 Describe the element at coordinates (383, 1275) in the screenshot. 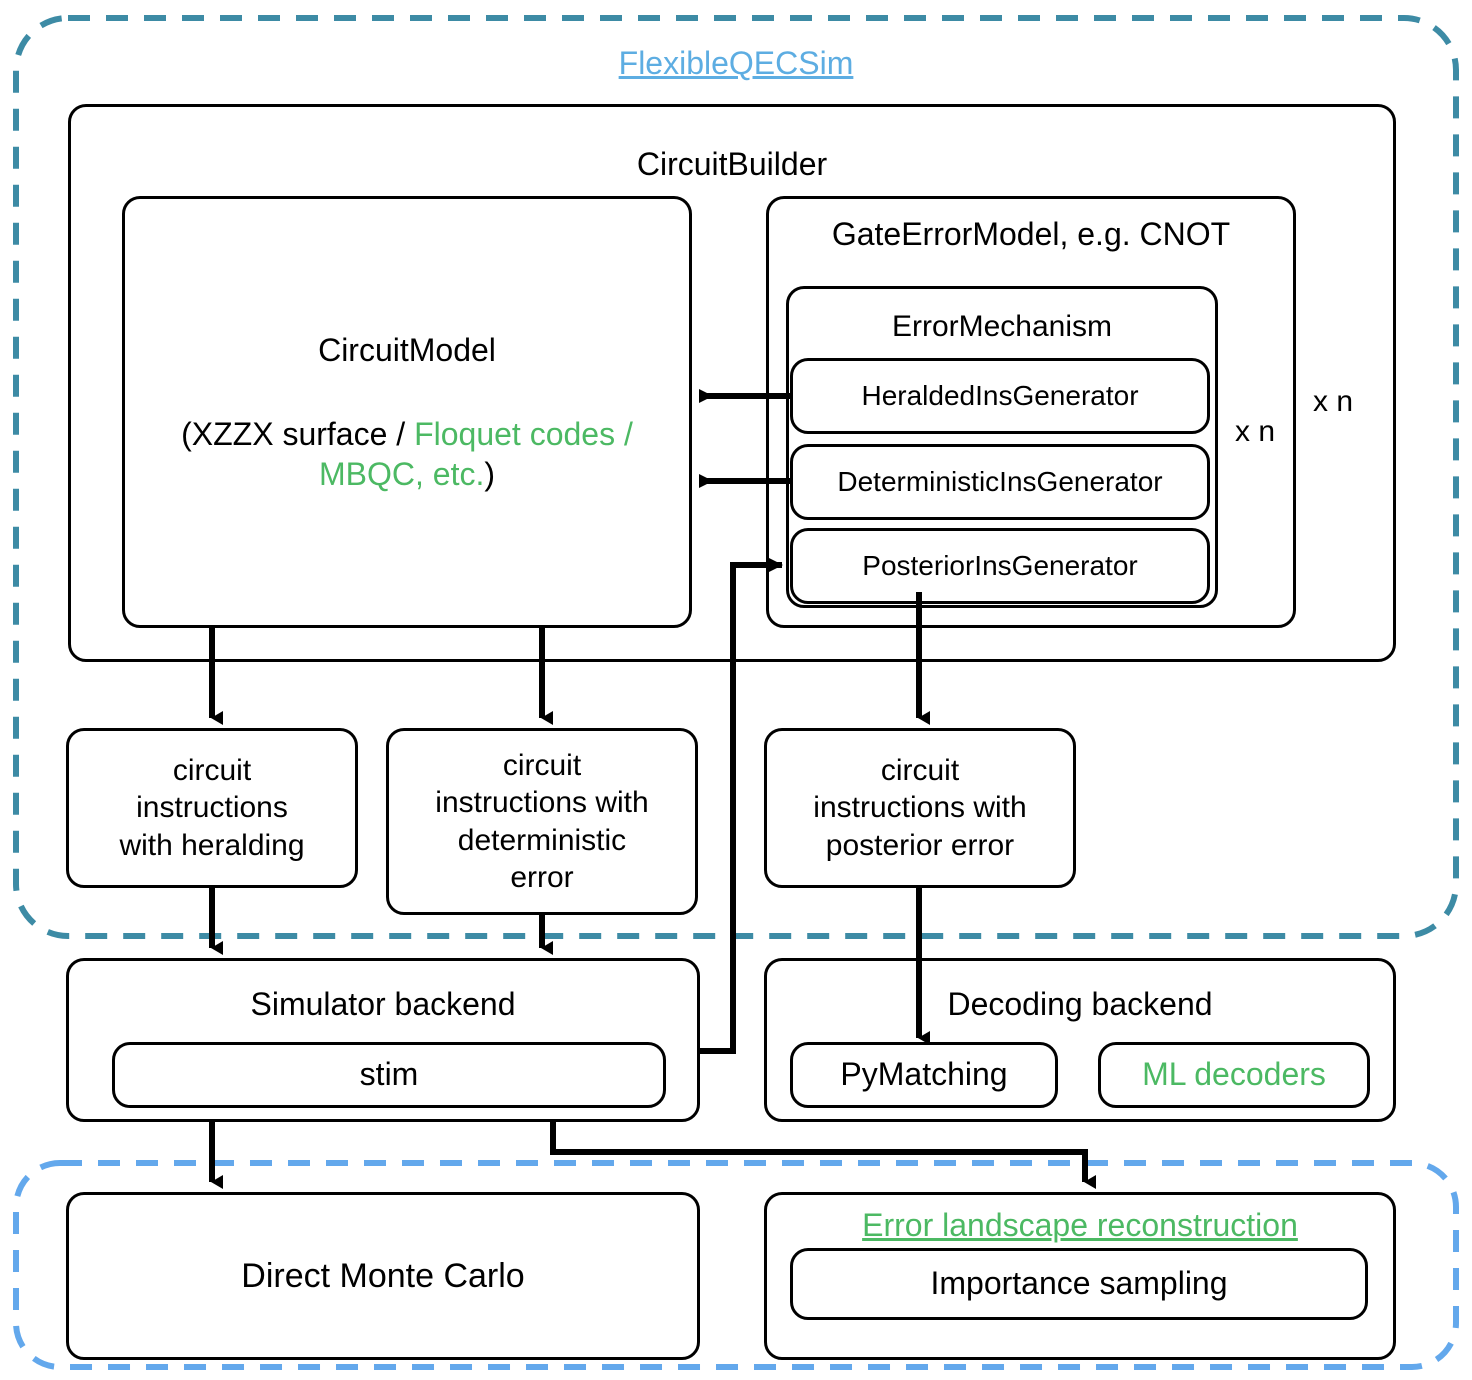

I see `direct-monte-carlo-label: Direct Monte Carlo` at that location.